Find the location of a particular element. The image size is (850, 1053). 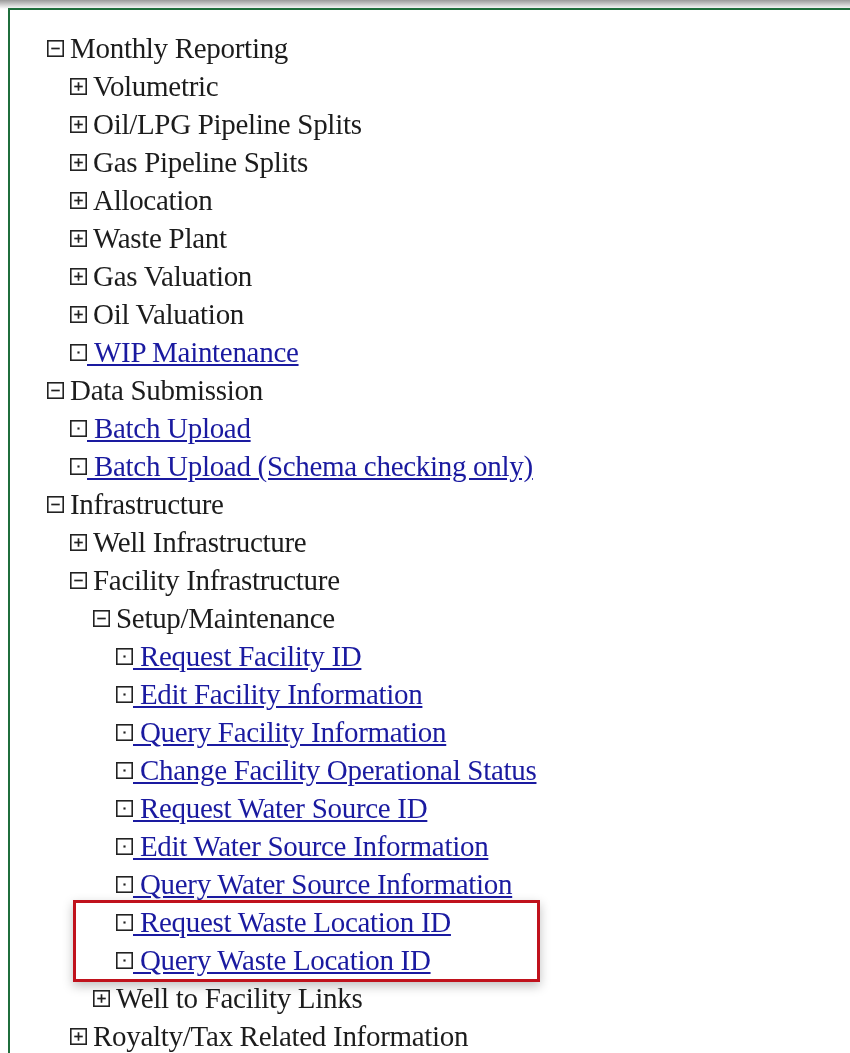

tree-link: Edit Facility Information is located at coordinates (278, 694).